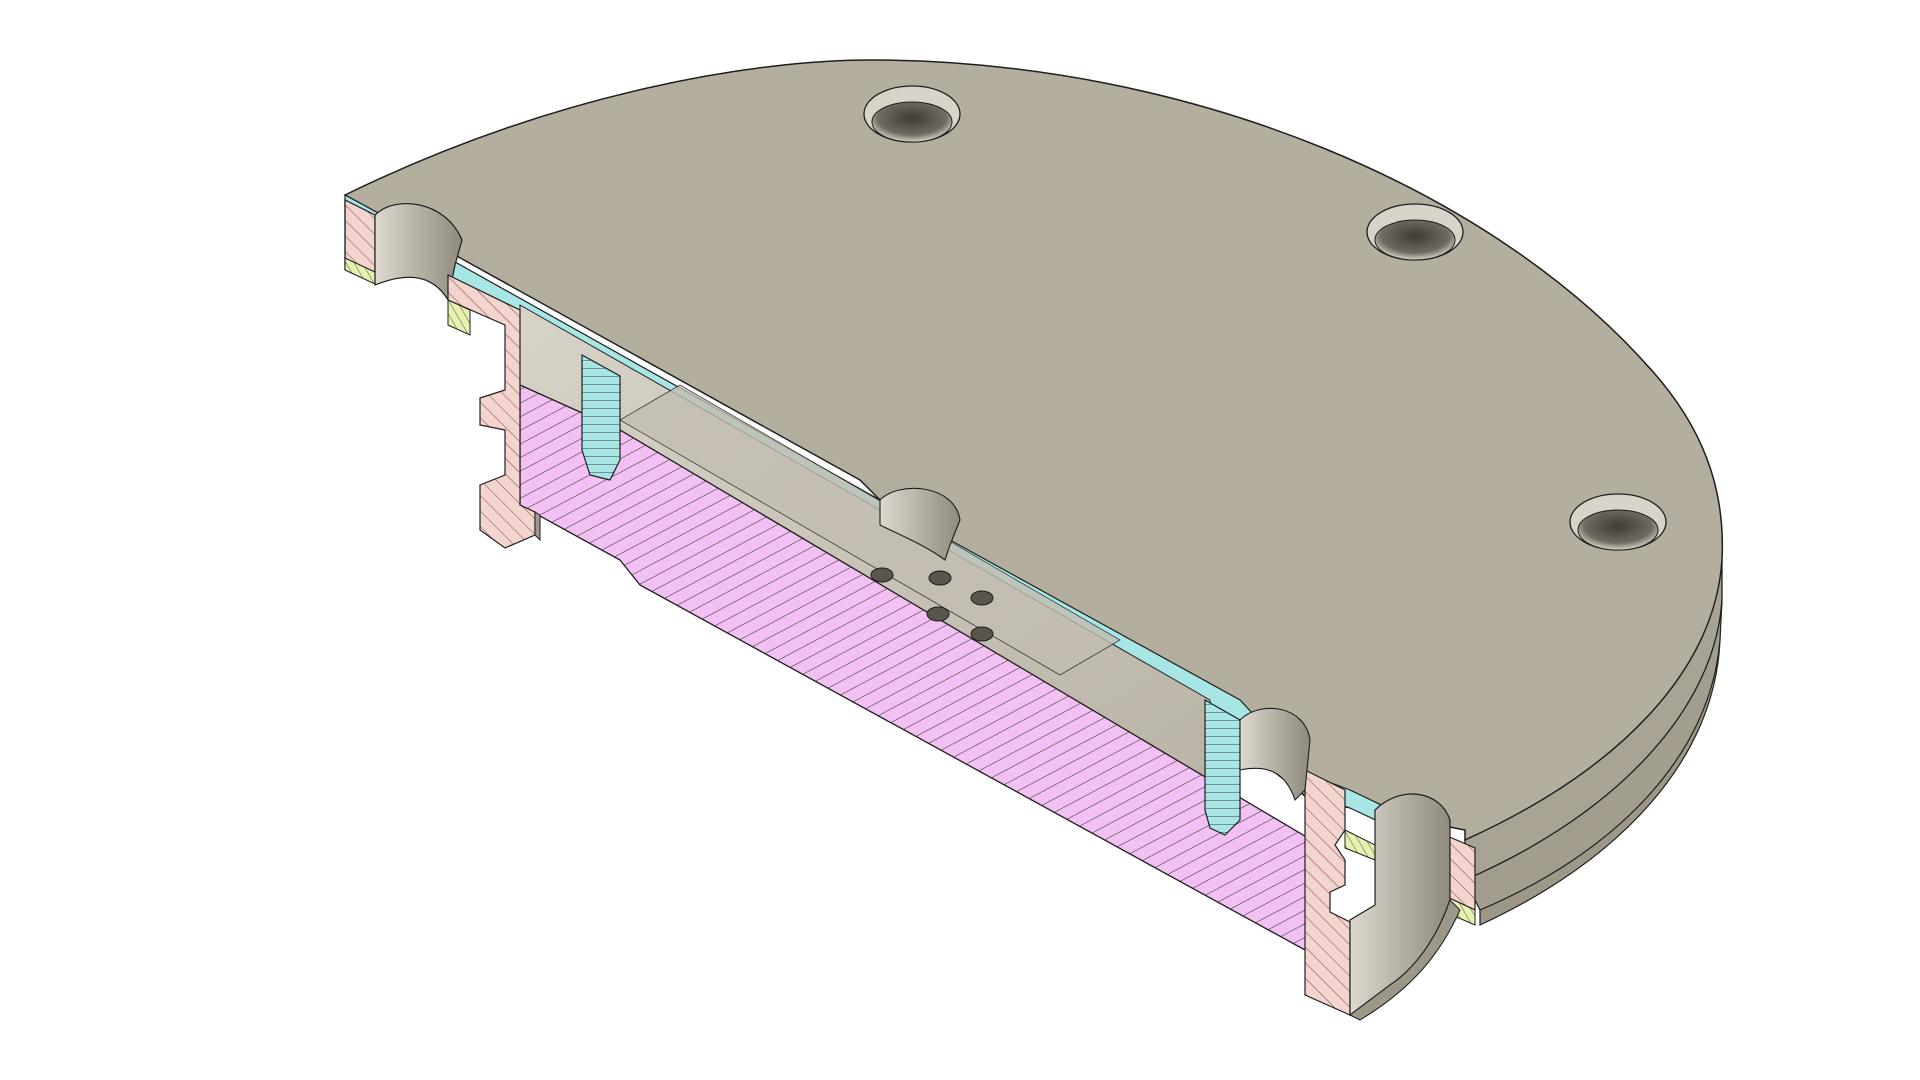  What do you see at coordinates (1327, 892) in the screenshot?
I see `right-housing-section` at bounding box center [1327, 892].